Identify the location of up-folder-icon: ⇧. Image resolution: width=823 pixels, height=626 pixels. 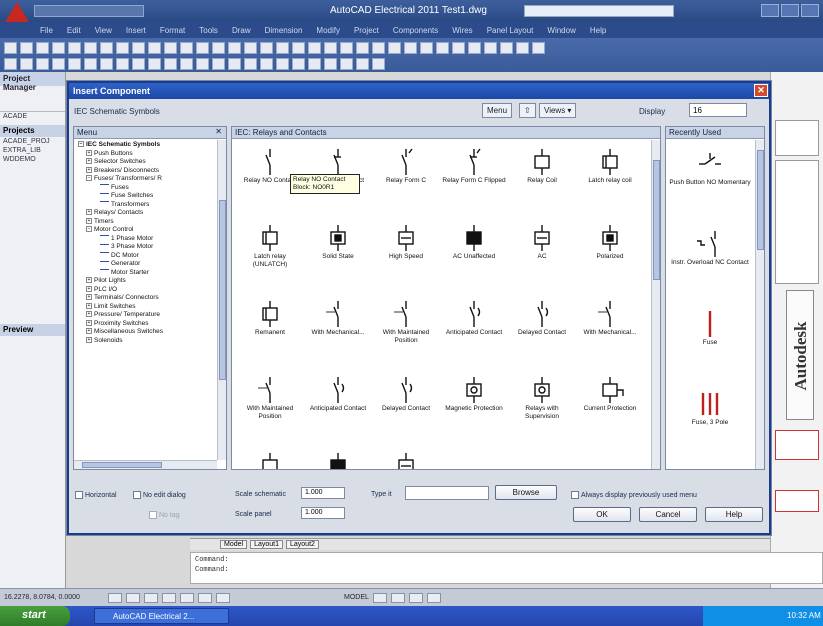
(527, 110).